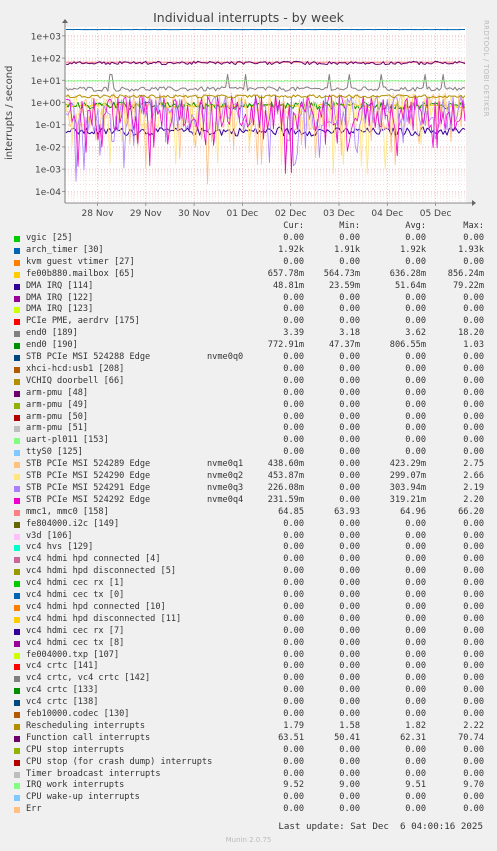  Describe the element at coordinates (194, 214) in the screenshot. I see `x-tick-label: 30 Nov` at that location.